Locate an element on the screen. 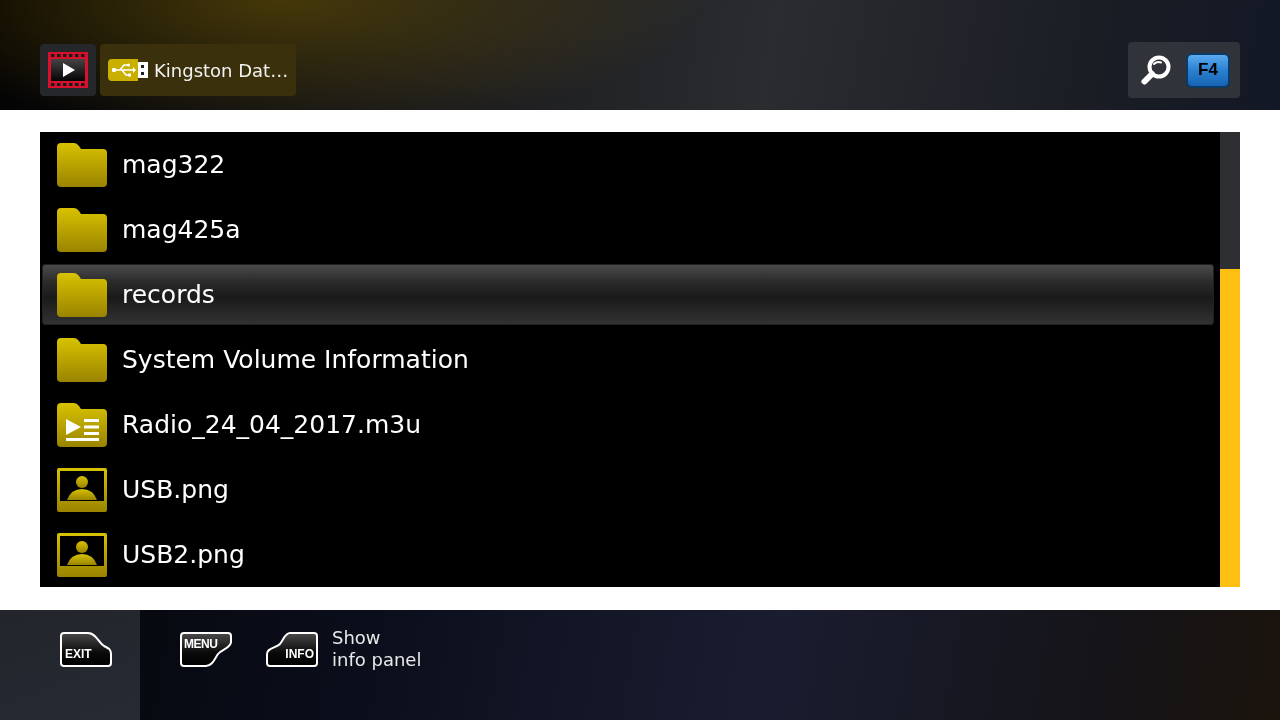  scrollbar-track is located at coordinates (1230, 359).